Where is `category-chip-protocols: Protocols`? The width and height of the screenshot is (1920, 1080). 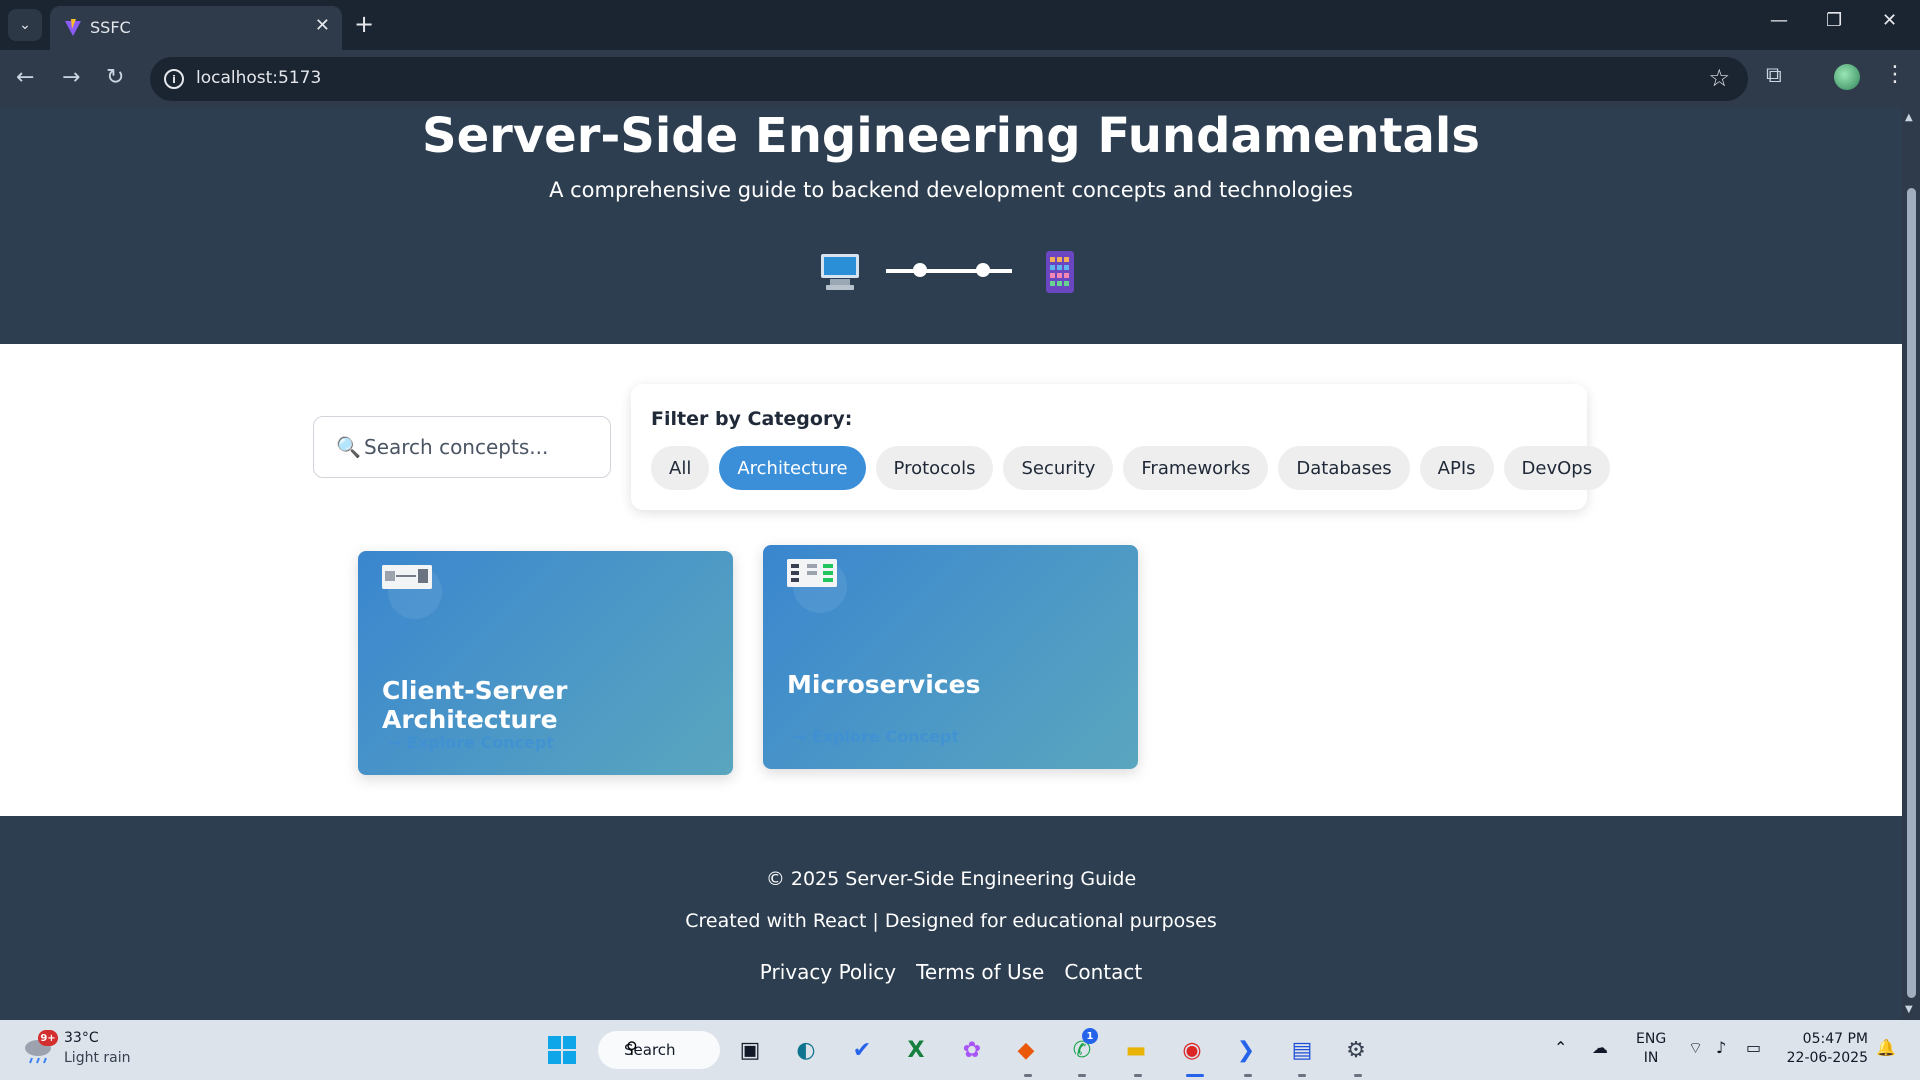 category-chip-protocols: Protocols is located at coordinates (934, 468).